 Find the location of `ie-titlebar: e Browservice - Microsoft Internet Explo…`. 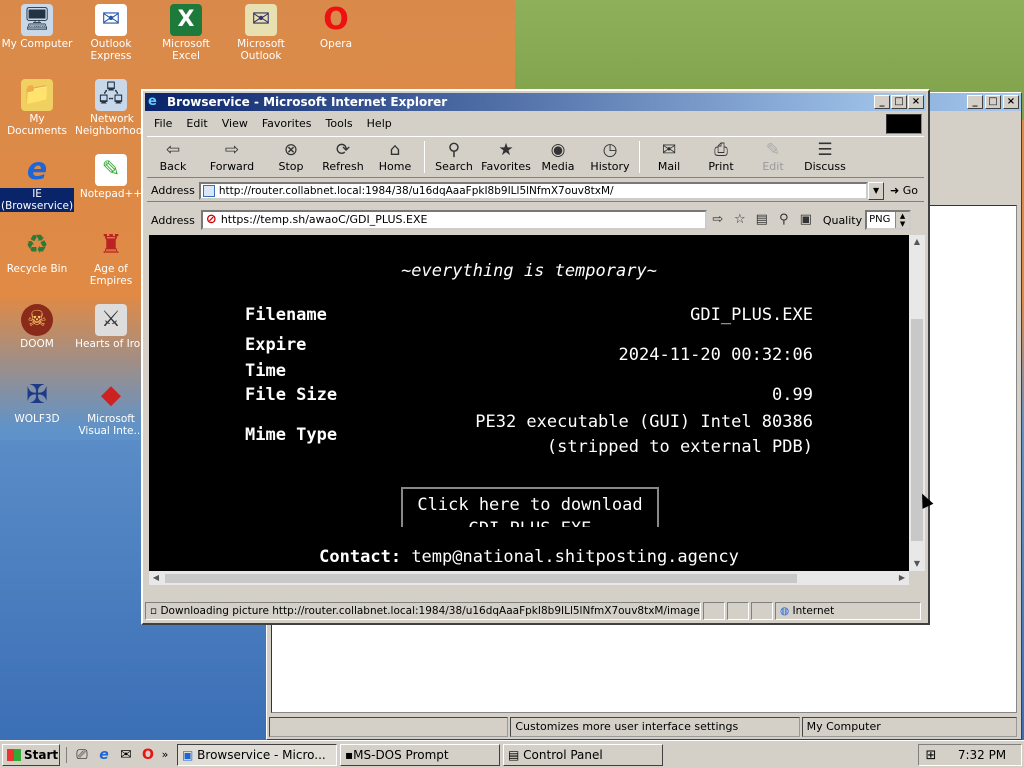

ie-titlebar: e Browservice - Microsoft Internet Explo… is located at coordinates (535, 102).